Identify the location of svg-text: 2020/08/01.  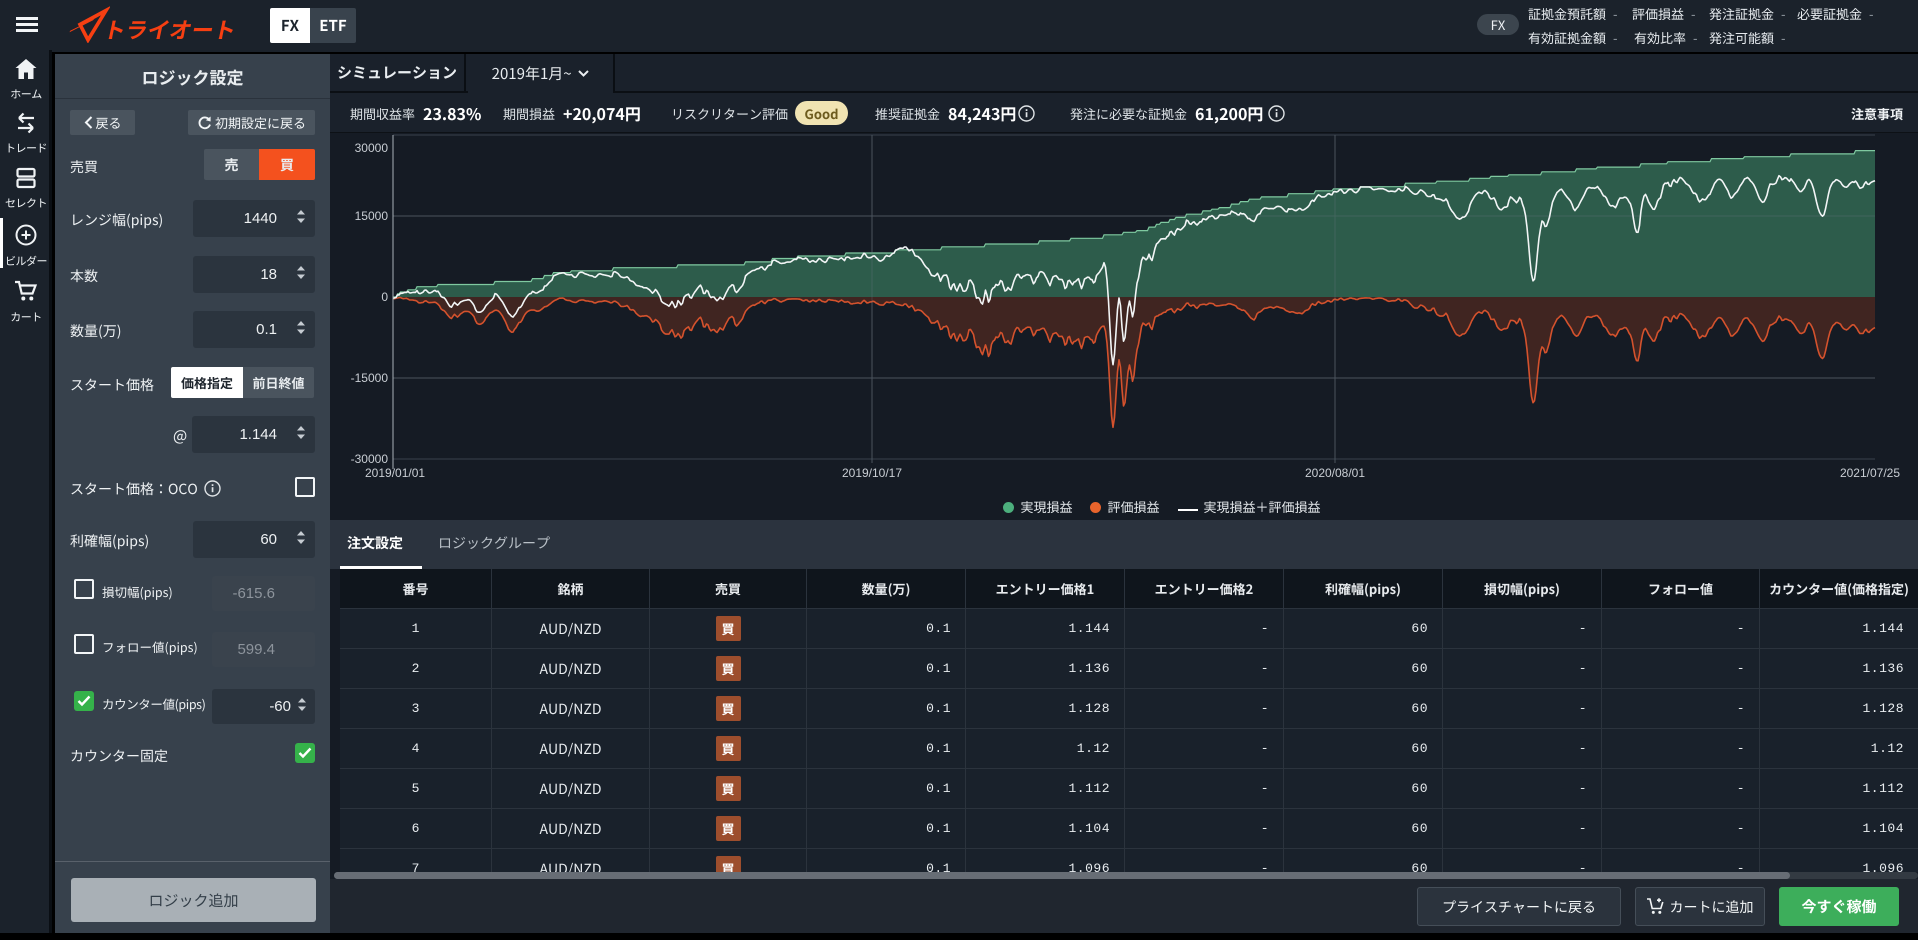
(1335, 473).